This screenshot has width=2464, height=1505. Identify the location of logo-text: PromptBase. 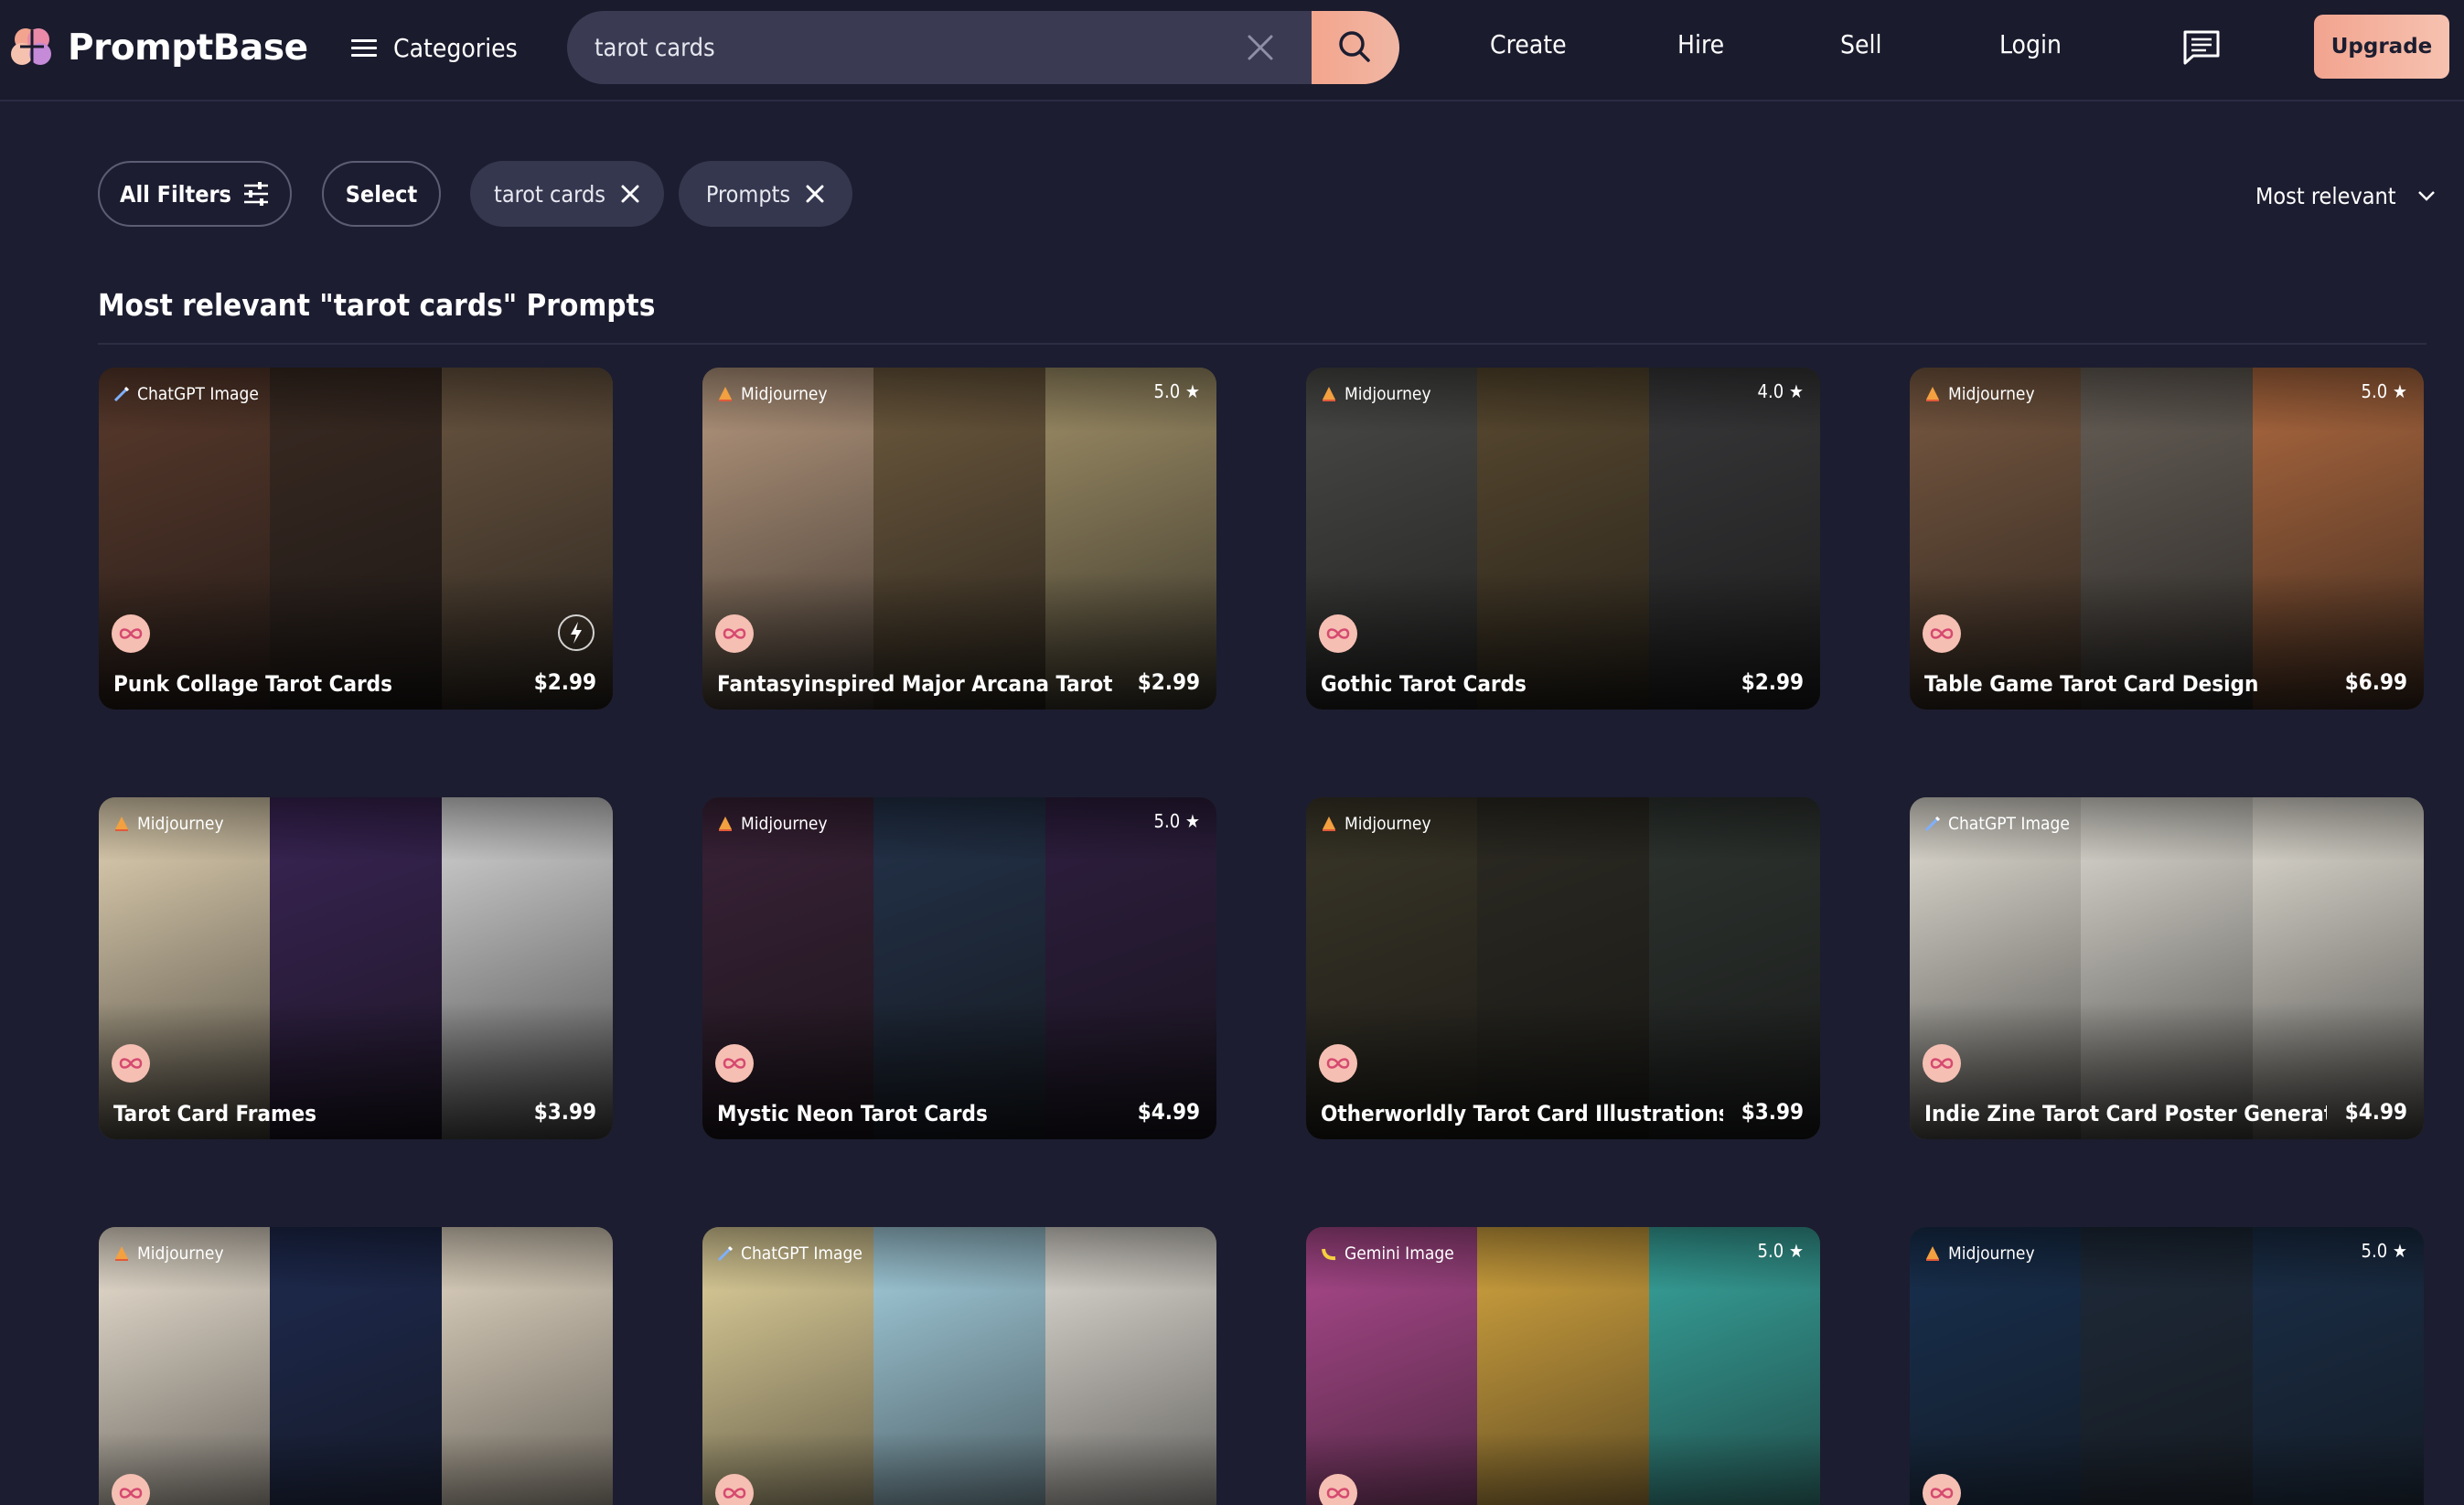
(188, 48).